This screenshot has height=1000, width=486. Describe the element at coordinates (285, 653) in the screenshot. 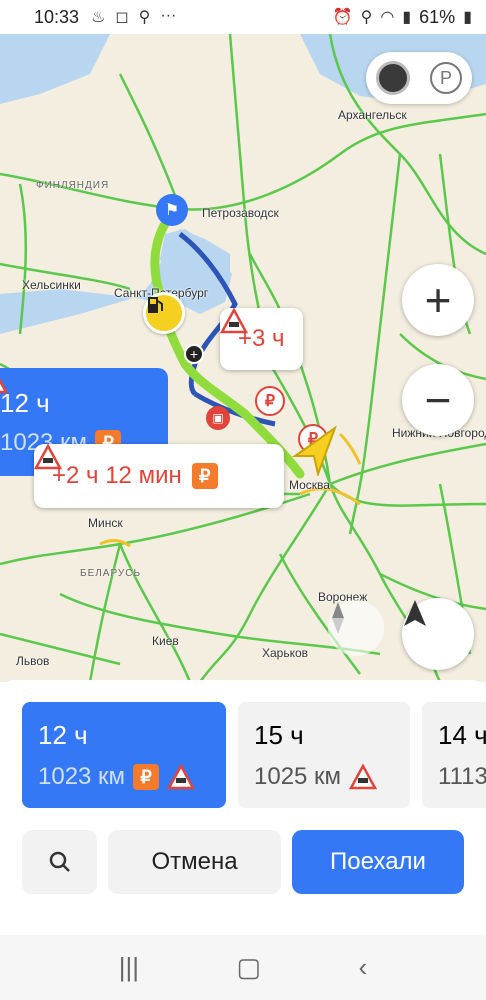

I see `city-label-kharkiv: Харьков` at that location.